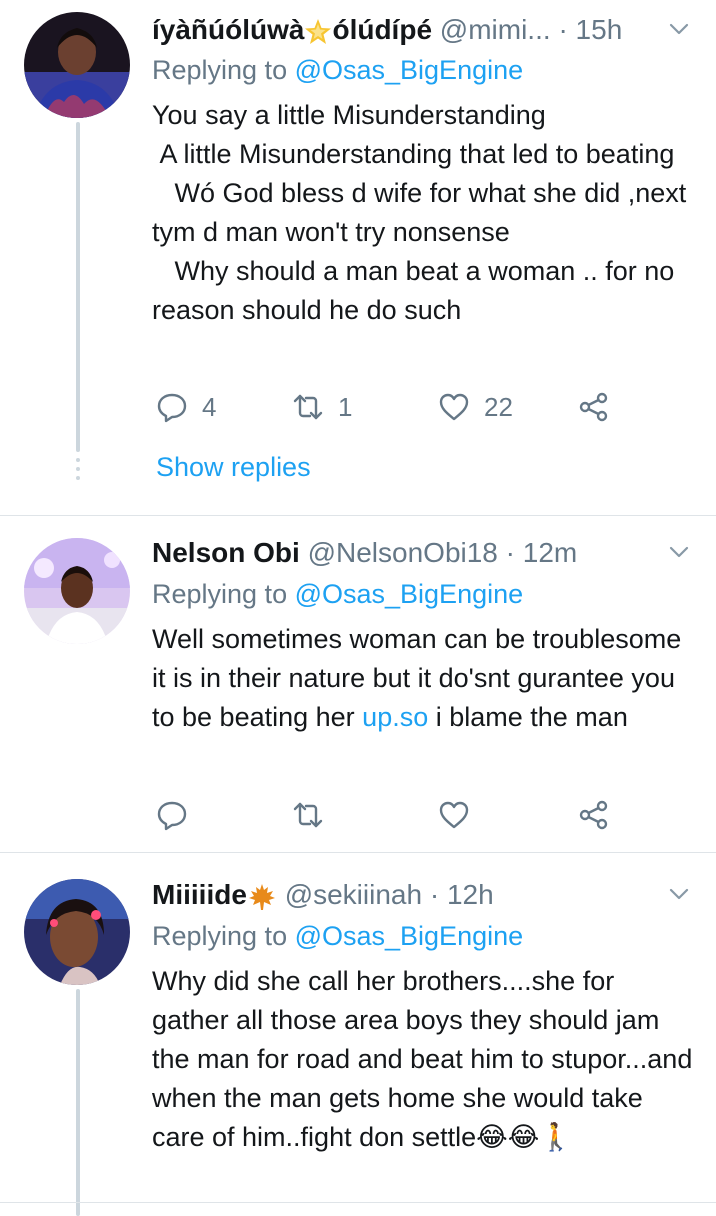 Image resolution: width=716 pixels, height=1216 pixels. What do you see at coordinates (382, 29) in the screenshot?
I see `display-name-suffix: ólúdípé` at bounding box center [382, 29].